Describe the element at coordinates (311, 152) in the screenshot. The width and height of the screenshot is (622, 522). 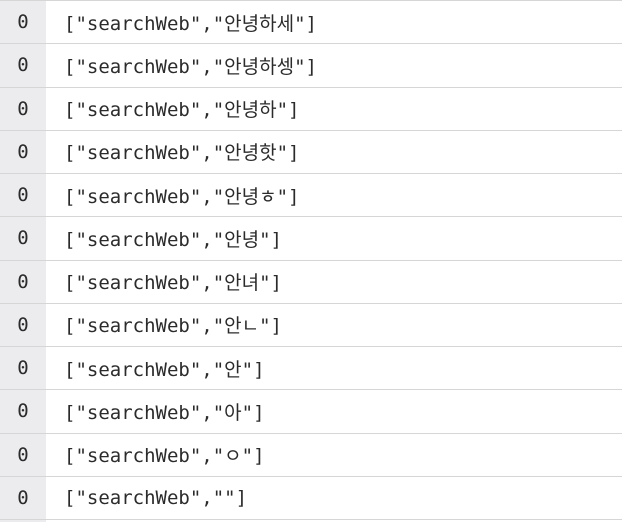
I see `table-row: 0 ["searchWeb","안녕핫"]` at that location.